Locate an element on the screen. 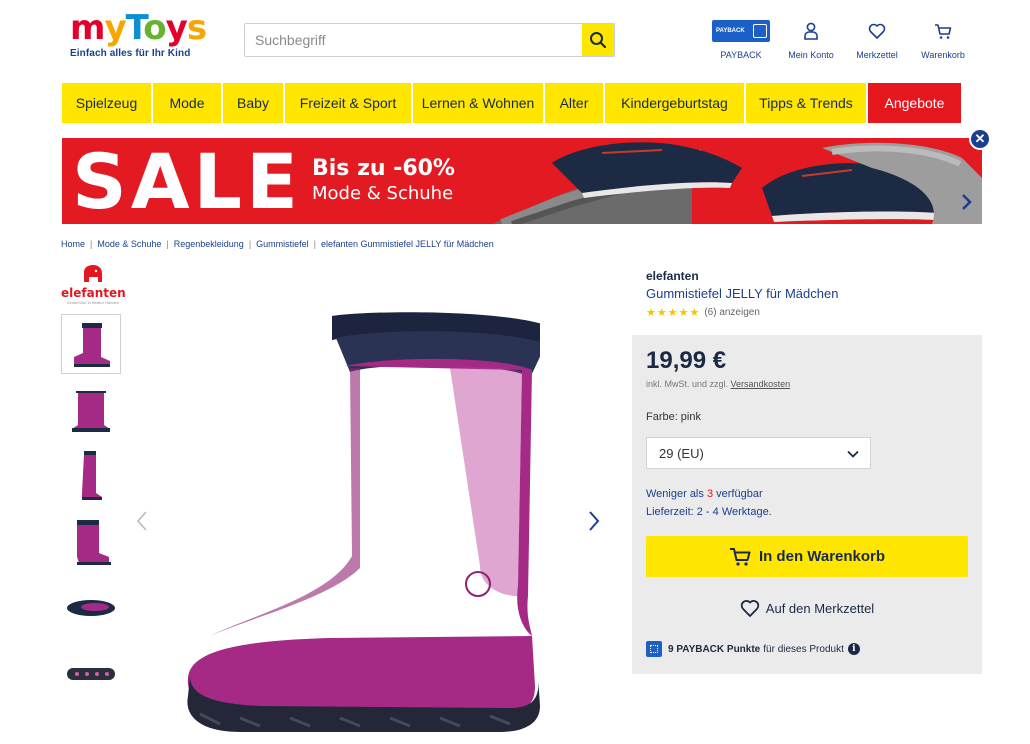 This screenshot has width=1030, height=744. search-input is located at coordinates (413, 40).